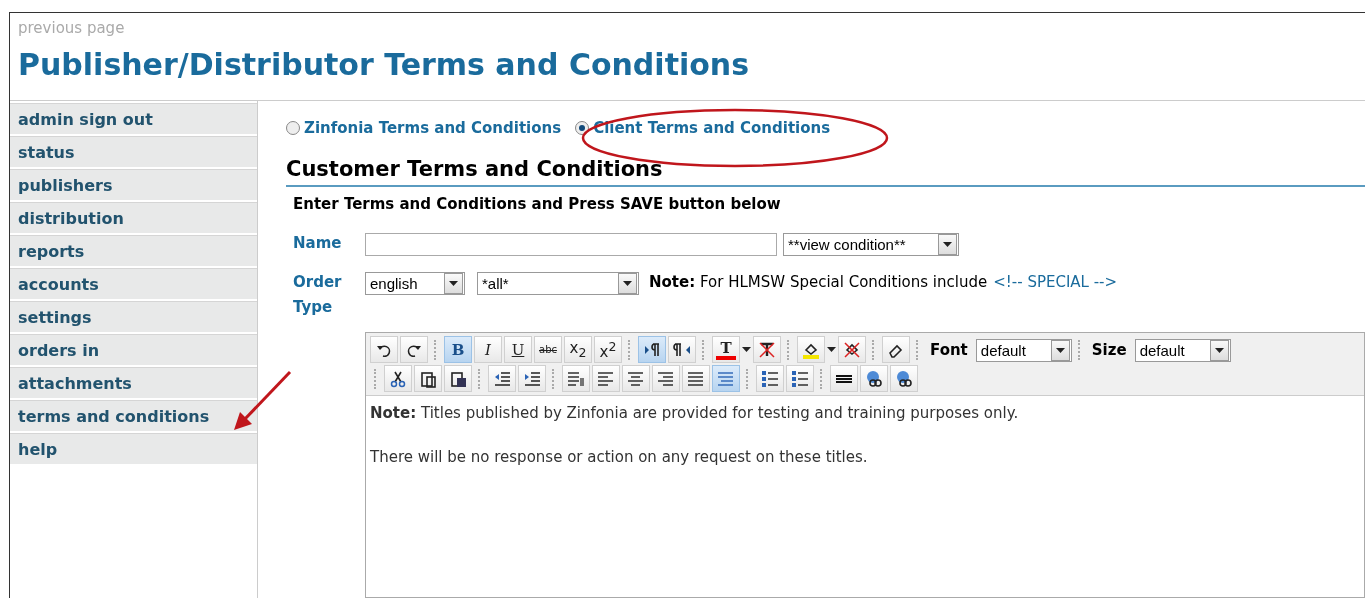 The width and height of the screenshot is (1365, 598). What do you see at coordinates (458, 349) in the screenshot?
I see `bold-button: B` at bounding box center [458, 349].